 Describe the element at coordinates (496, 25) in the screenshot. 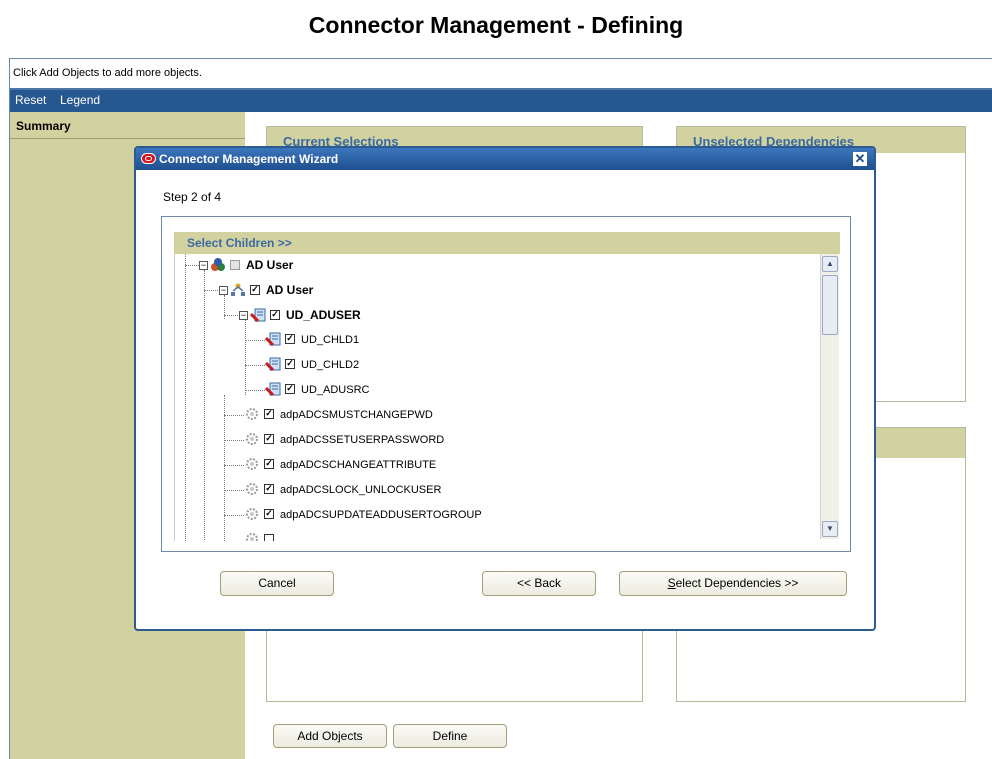

I see `page-title: Connector Management - Defining` at that location.